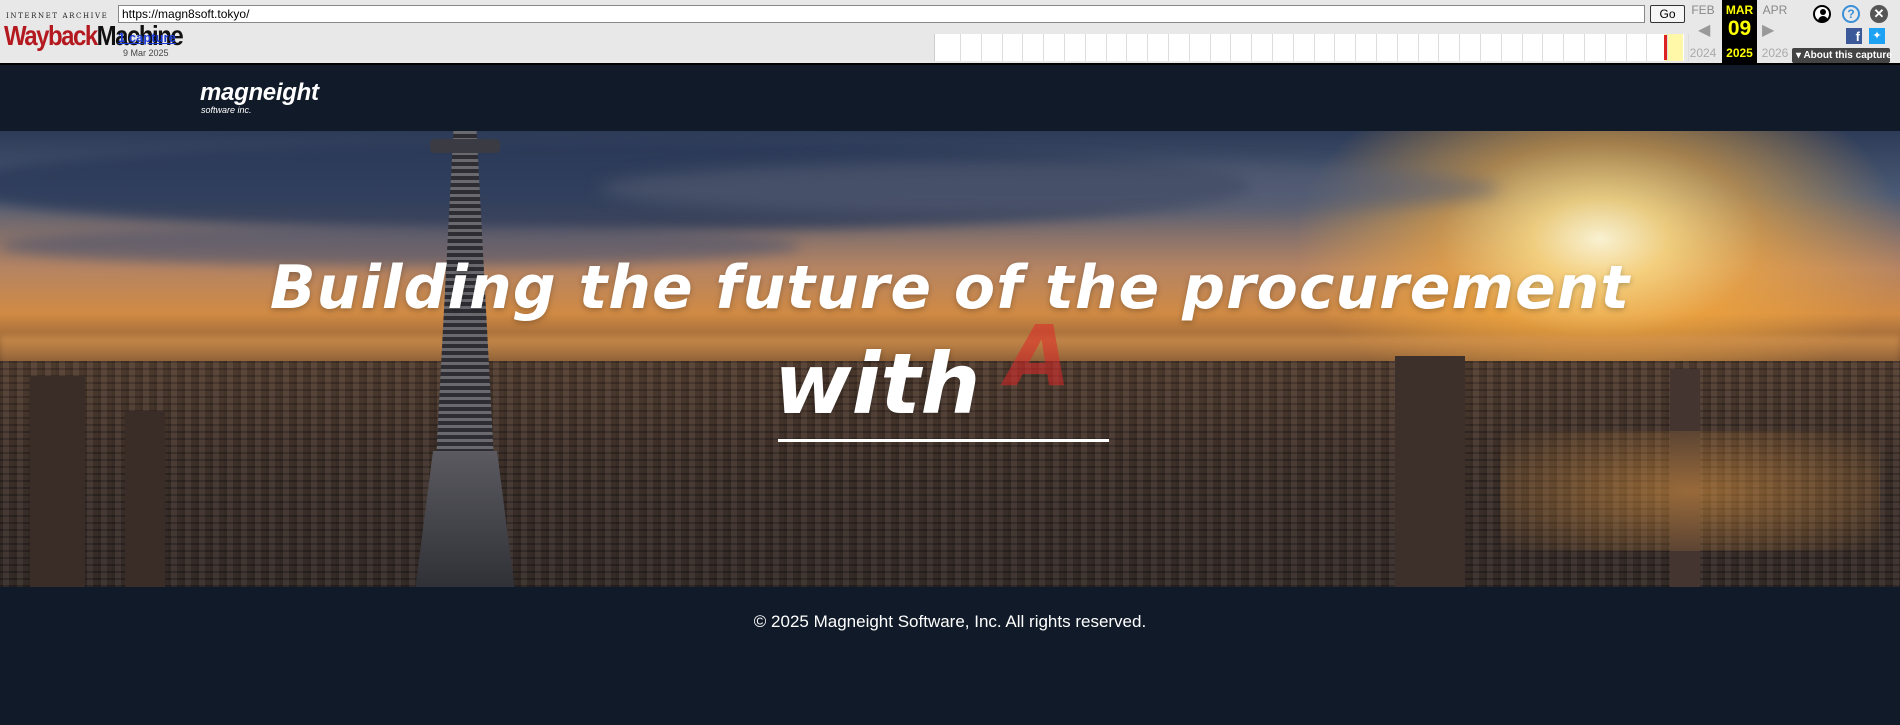  Describe the element at coordinates (259, 93) in the screenshot. I see `site-logo-name: magneight` at that location.